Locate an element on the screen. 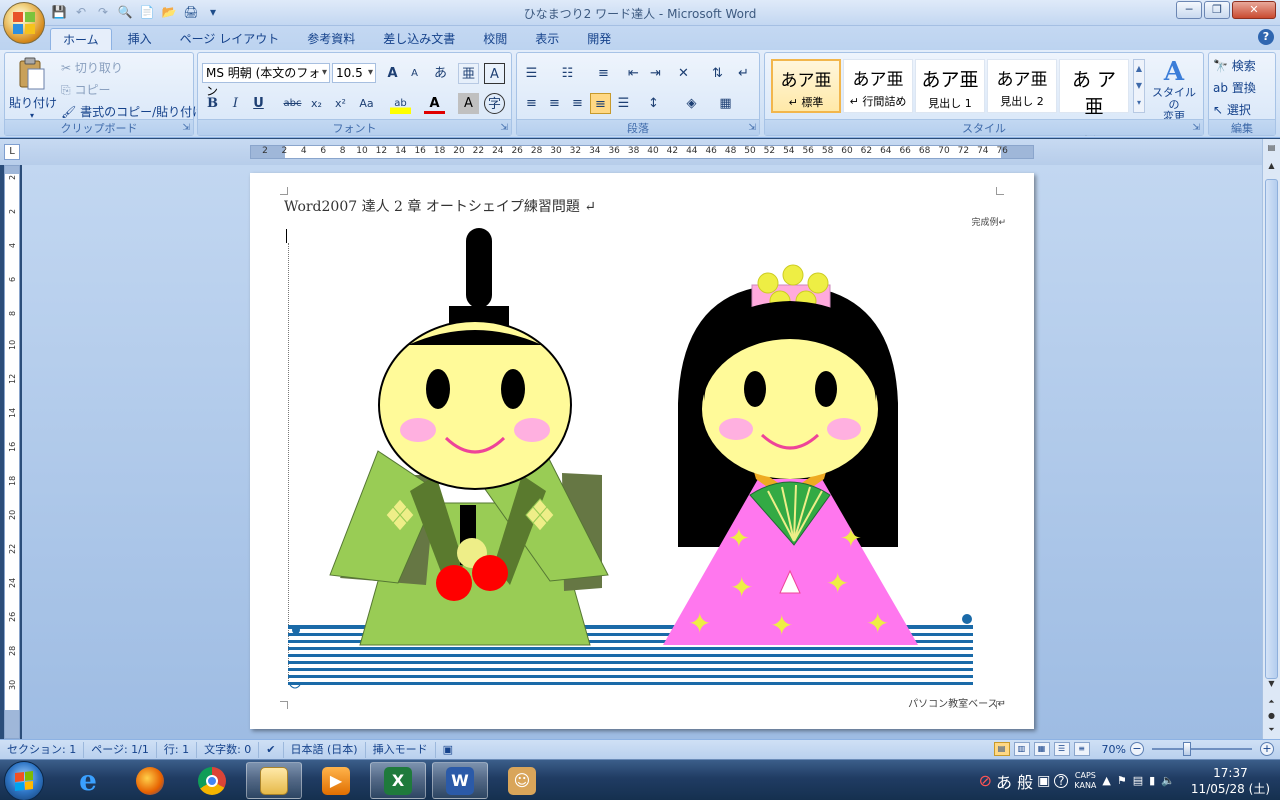  close-button: ✕ is located at coordinates (1254, 10).